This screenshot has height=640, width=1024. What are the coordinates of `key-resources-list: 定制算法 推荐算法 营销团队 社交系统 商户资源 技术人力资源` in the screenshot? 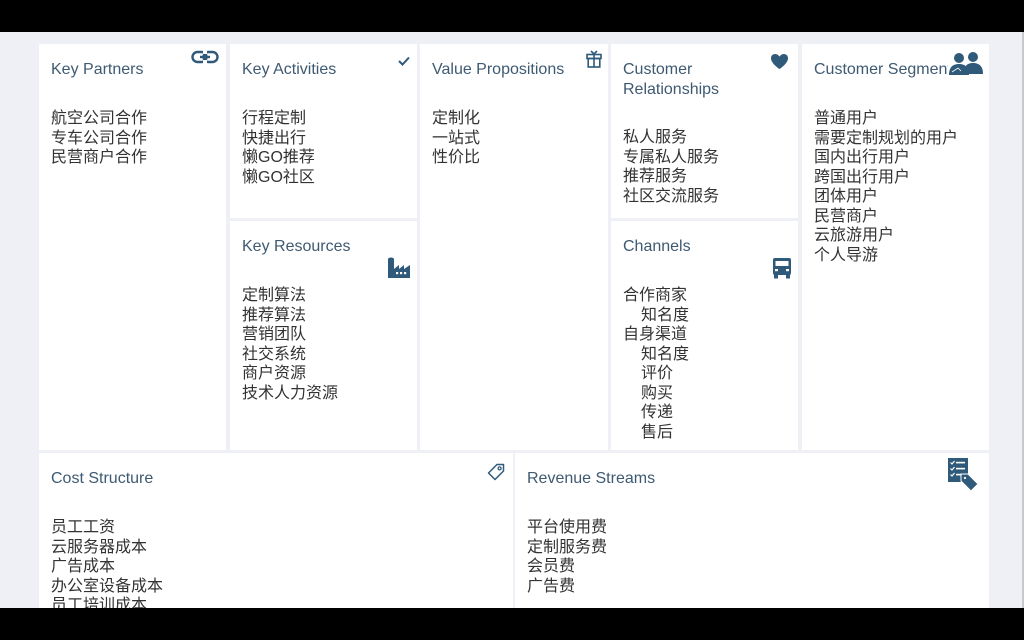 It's located at (290, 344).